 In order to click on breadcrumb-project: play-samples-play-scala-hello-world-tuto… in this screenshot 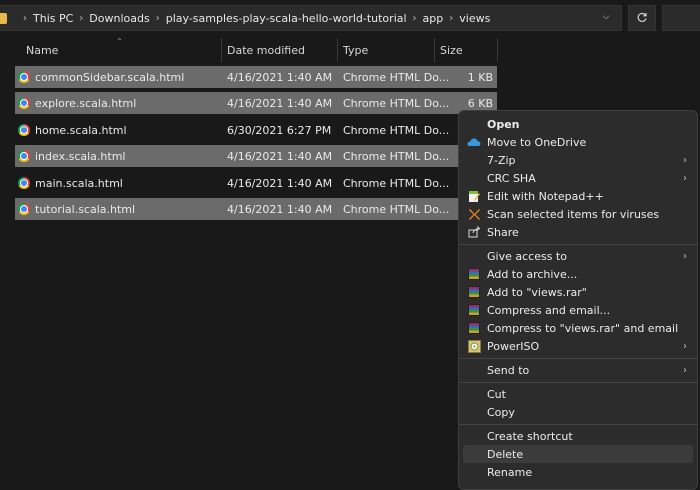, I will do `click(286, 18)`.